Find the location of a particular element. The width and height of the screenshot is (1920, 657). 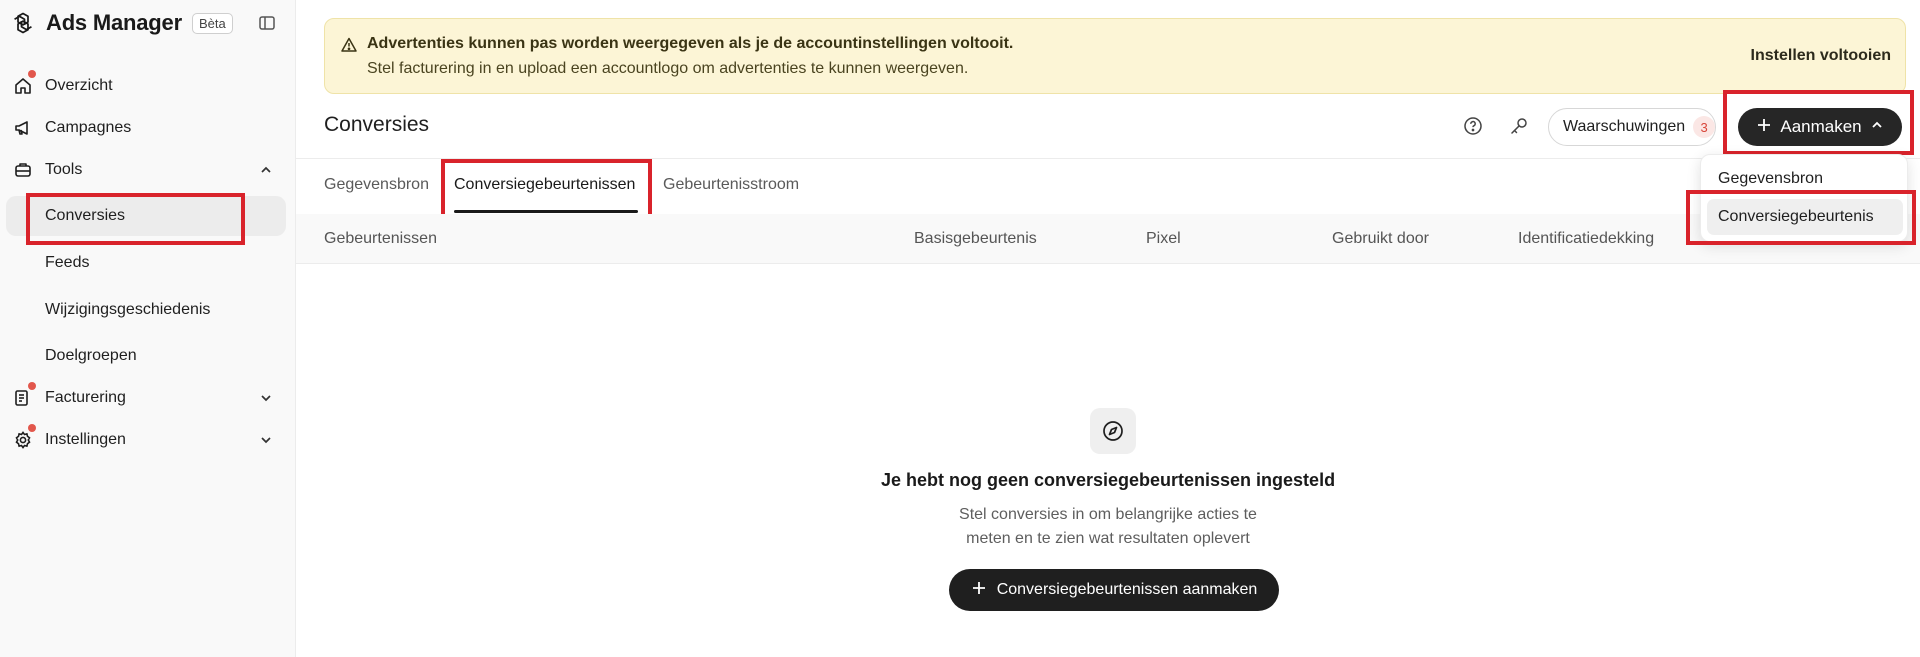

menu-item-gegevensbron: Gegevensbron is located at coordinates (1805, 179).